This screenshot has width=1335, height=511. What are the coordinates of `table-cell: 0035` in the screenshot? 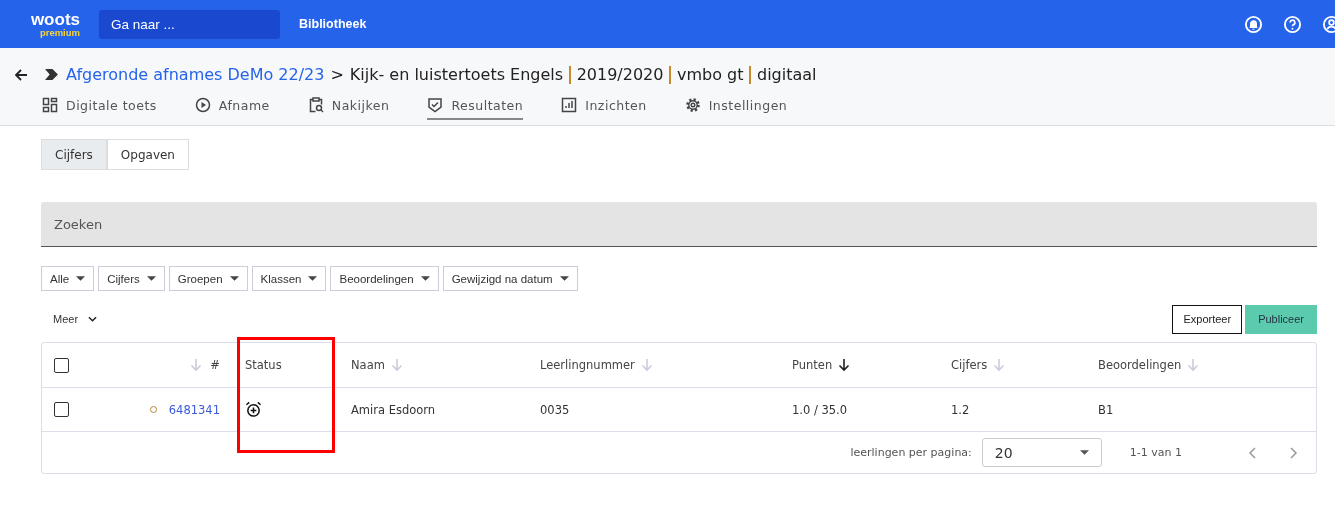 It's located at (555, 409).